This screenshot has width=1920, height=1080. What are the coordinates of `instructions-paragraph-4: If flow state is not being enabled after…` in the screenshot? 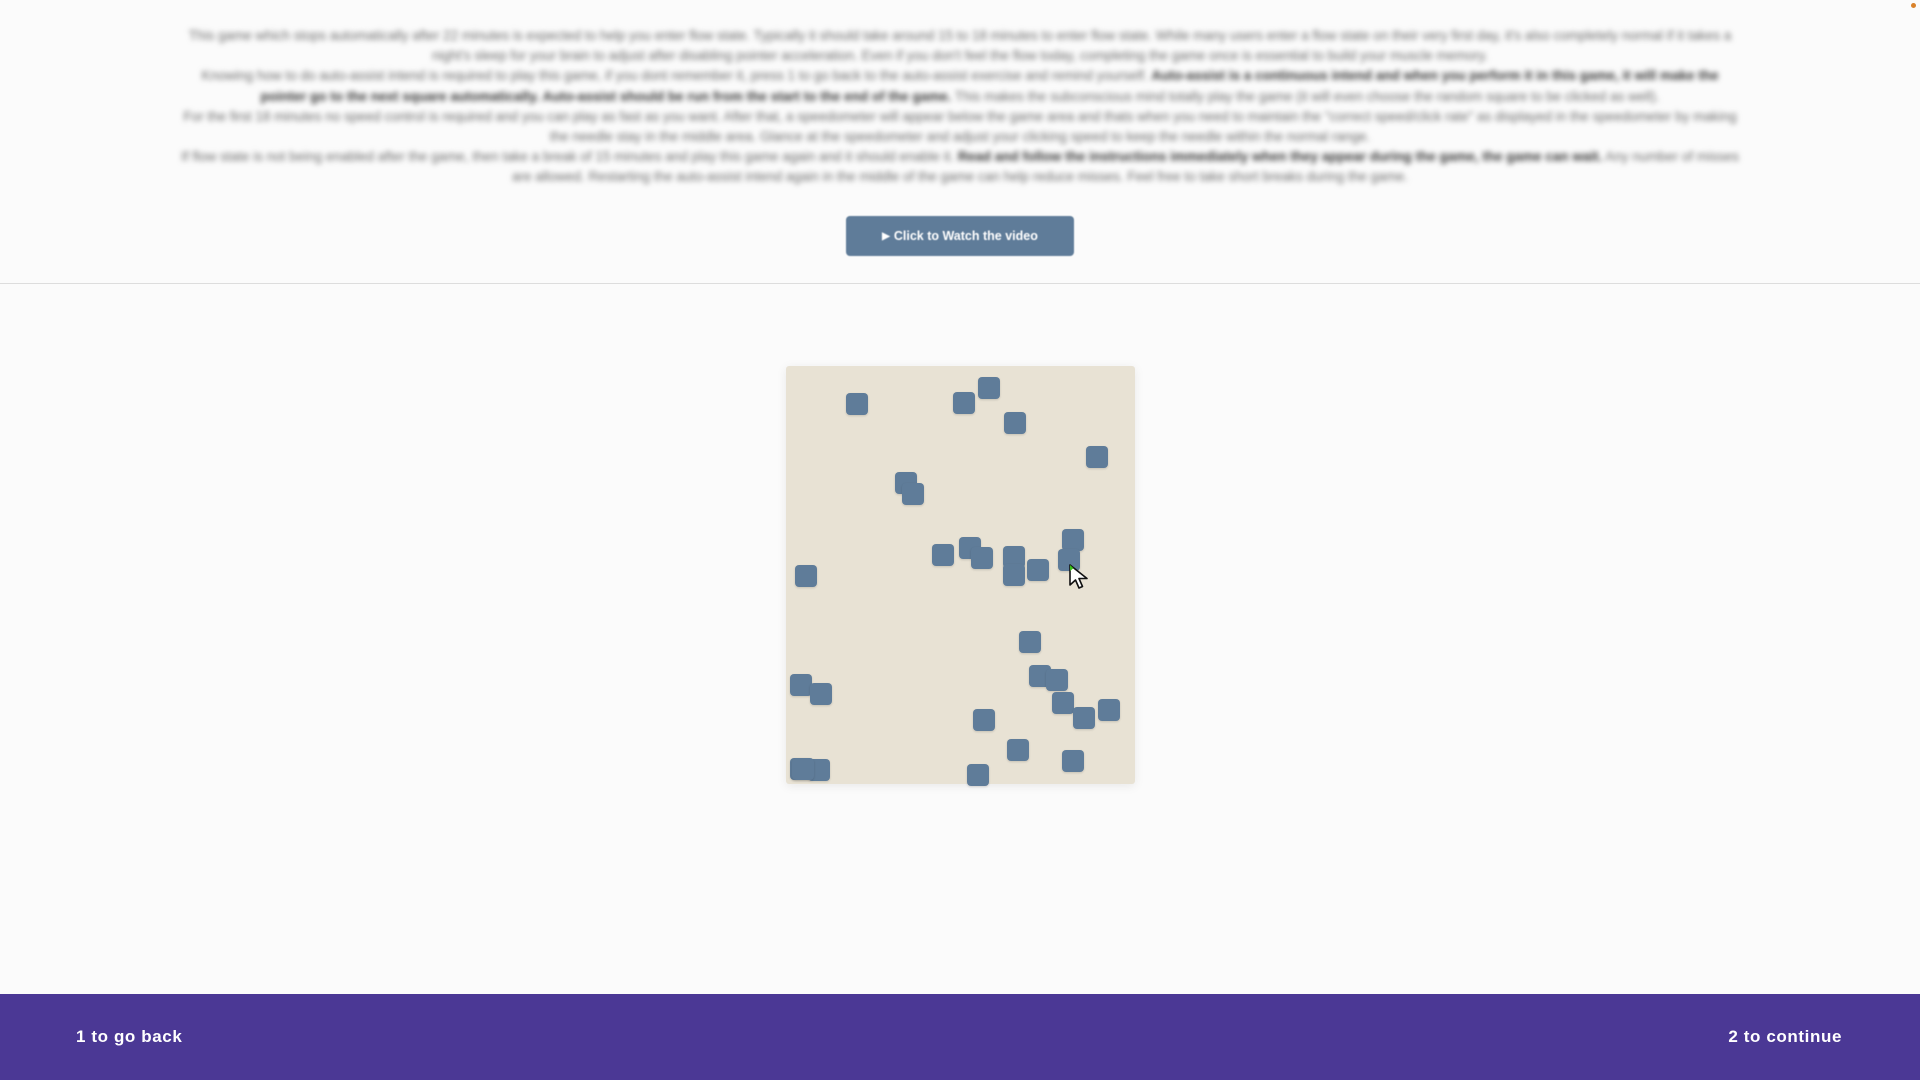 It's located at (960, 167).